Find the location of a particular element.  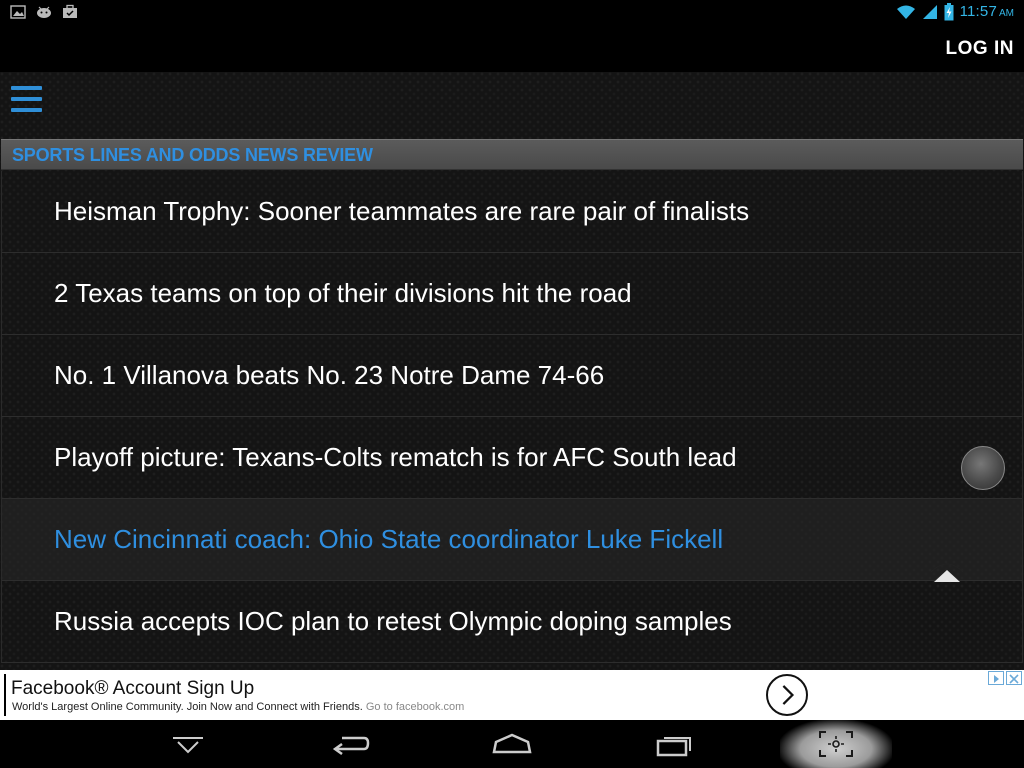

floating-action-button is located at coordinates (983, 468).